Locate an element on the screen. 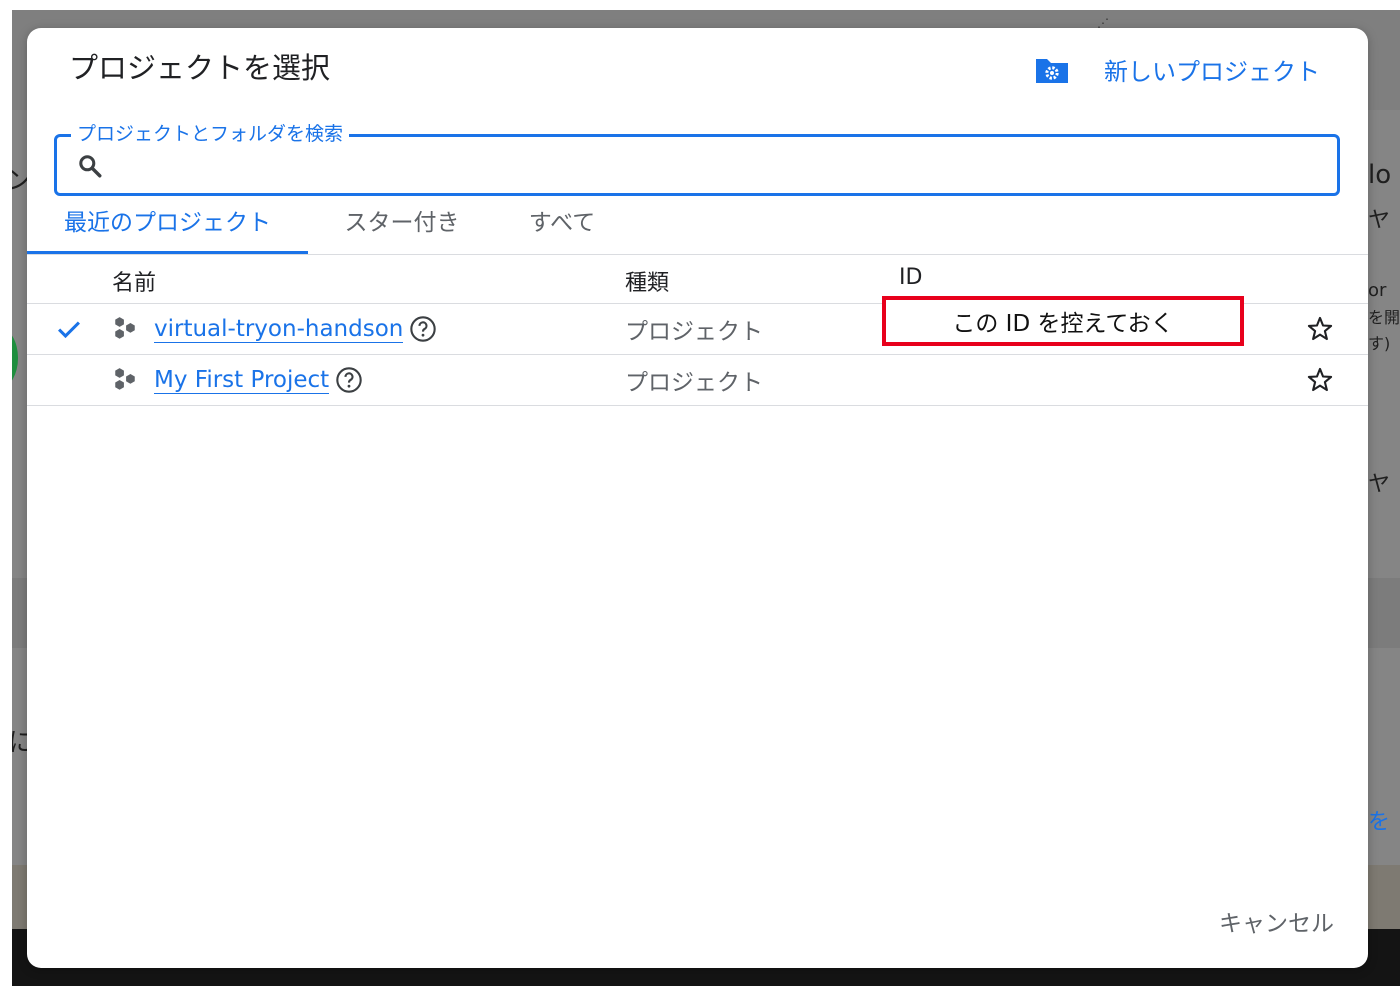 The width and height of the screenshot is (1400, 998). bg-fragment: or is located at coordinates (1377, 290).